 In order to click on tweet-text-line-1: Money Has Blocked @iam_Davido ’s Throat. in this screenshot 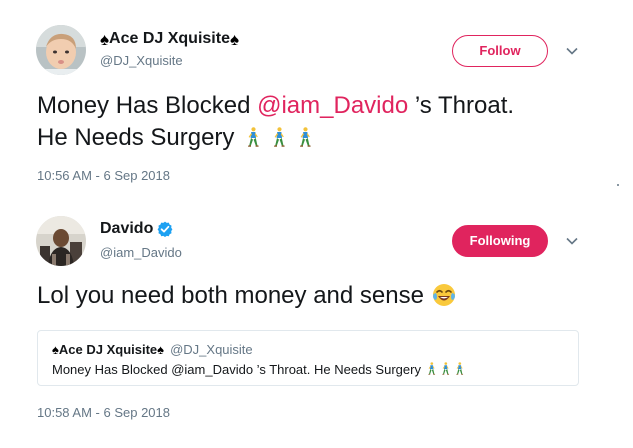, I will do `click(275, 106)`.